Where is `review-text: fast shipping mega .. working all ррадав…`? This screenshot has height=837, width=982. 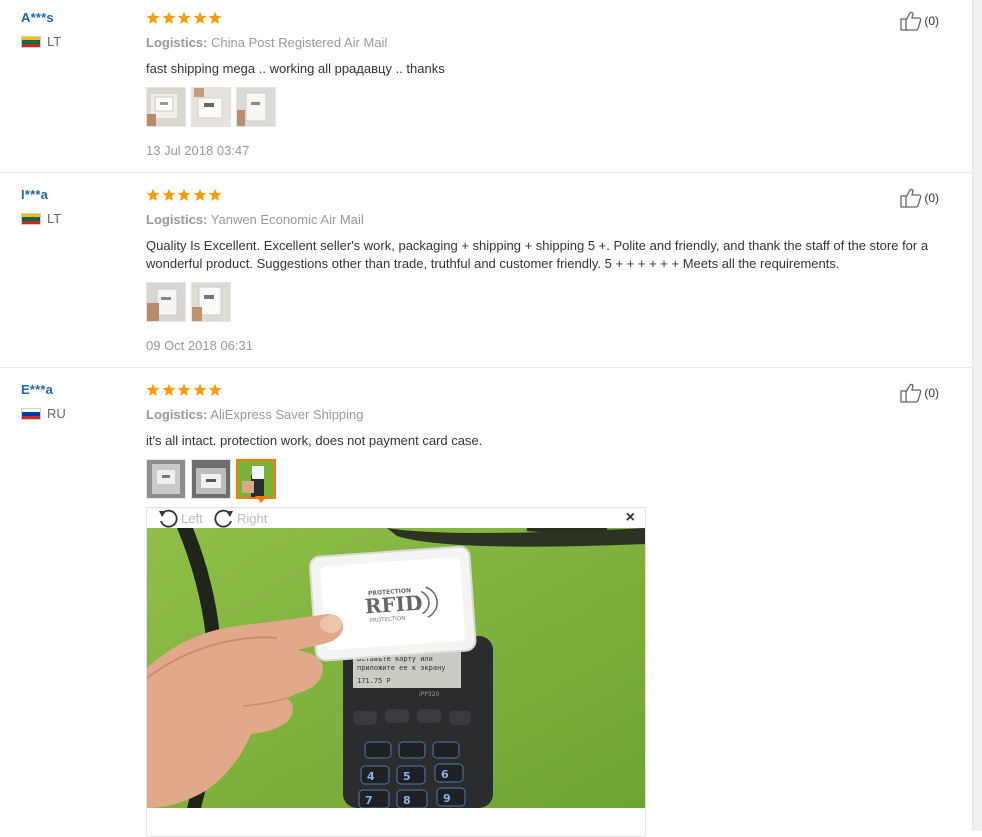
review-text: fast shipping mega .. working all ррадав… is located at coordinates (295, 68).